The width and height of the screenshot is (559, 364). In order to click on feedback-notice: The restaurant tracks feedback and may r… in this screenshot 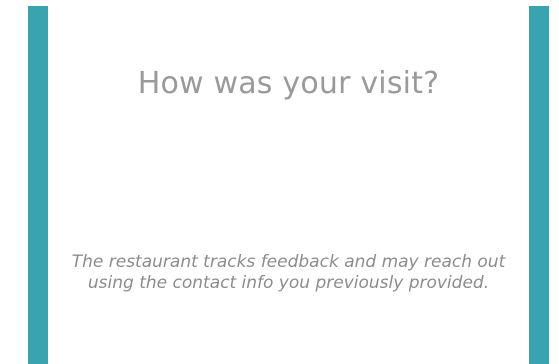, I will do `click(288, 272)`.